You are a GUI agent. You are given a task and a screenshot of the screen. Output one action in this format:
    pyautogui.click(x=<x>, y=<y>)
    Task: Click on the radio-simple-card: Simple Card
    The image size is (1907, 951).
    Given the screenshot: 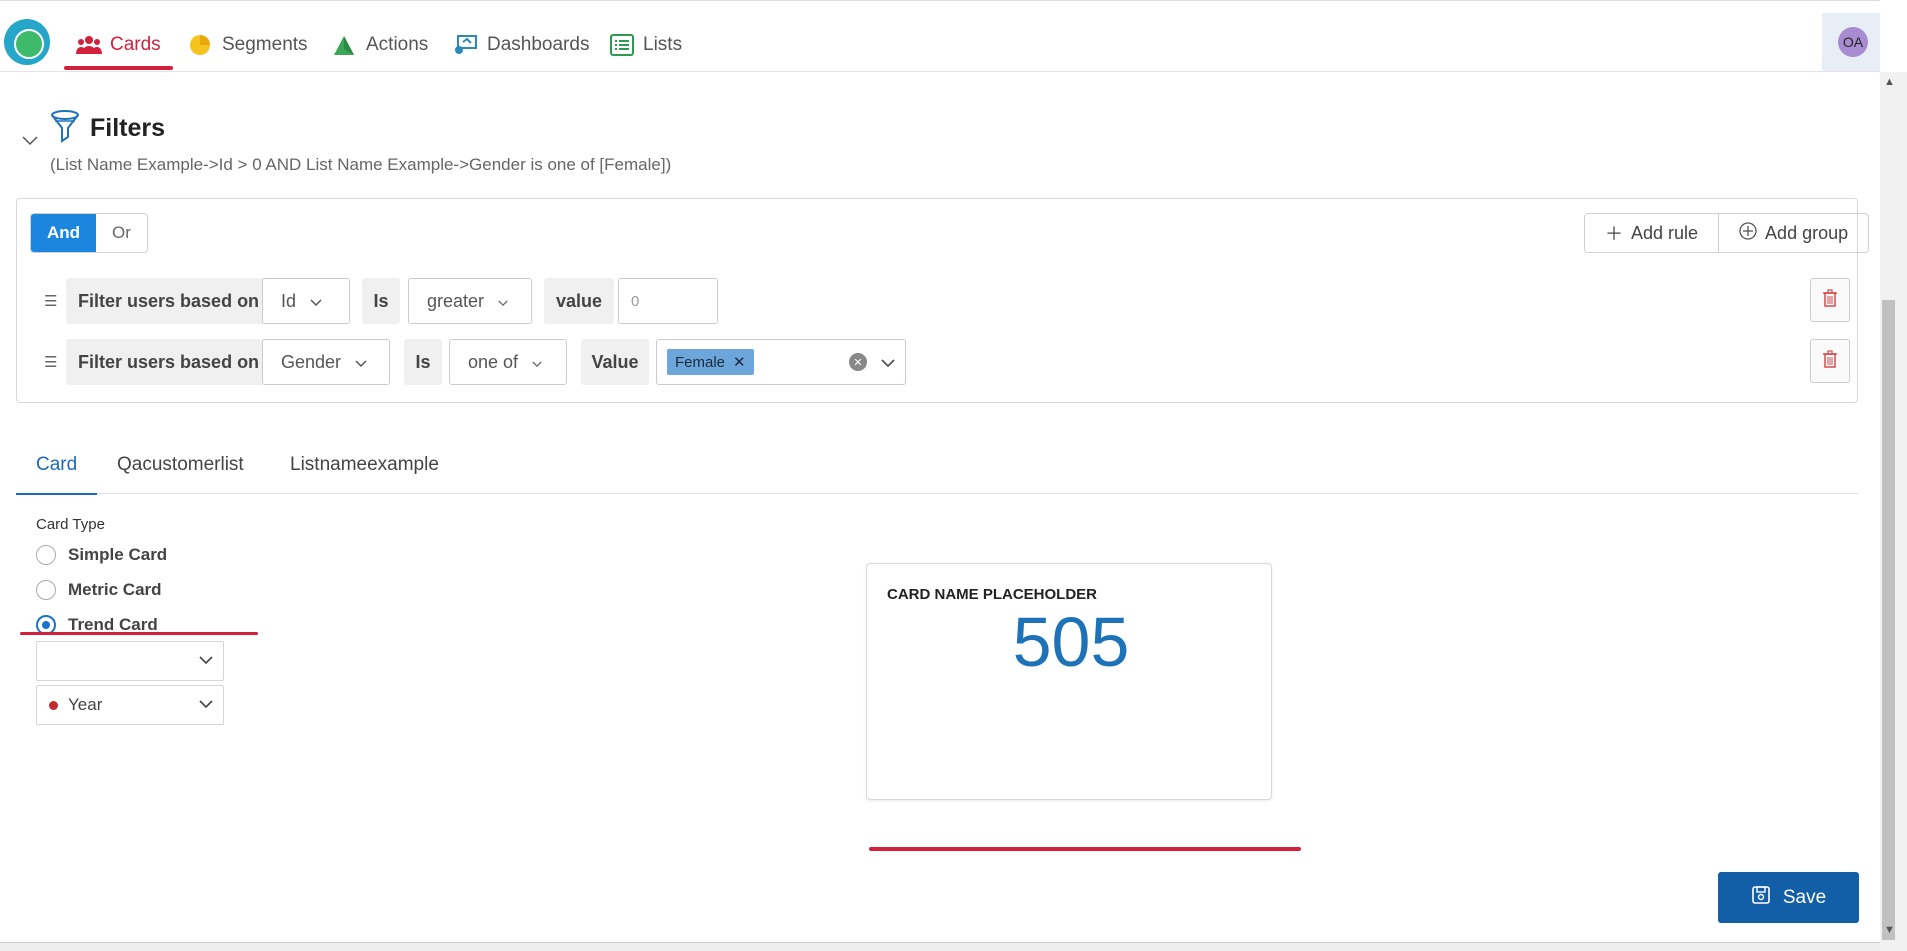 What is the action you would take?
    pyautogui.click(x=101, y=555)
    